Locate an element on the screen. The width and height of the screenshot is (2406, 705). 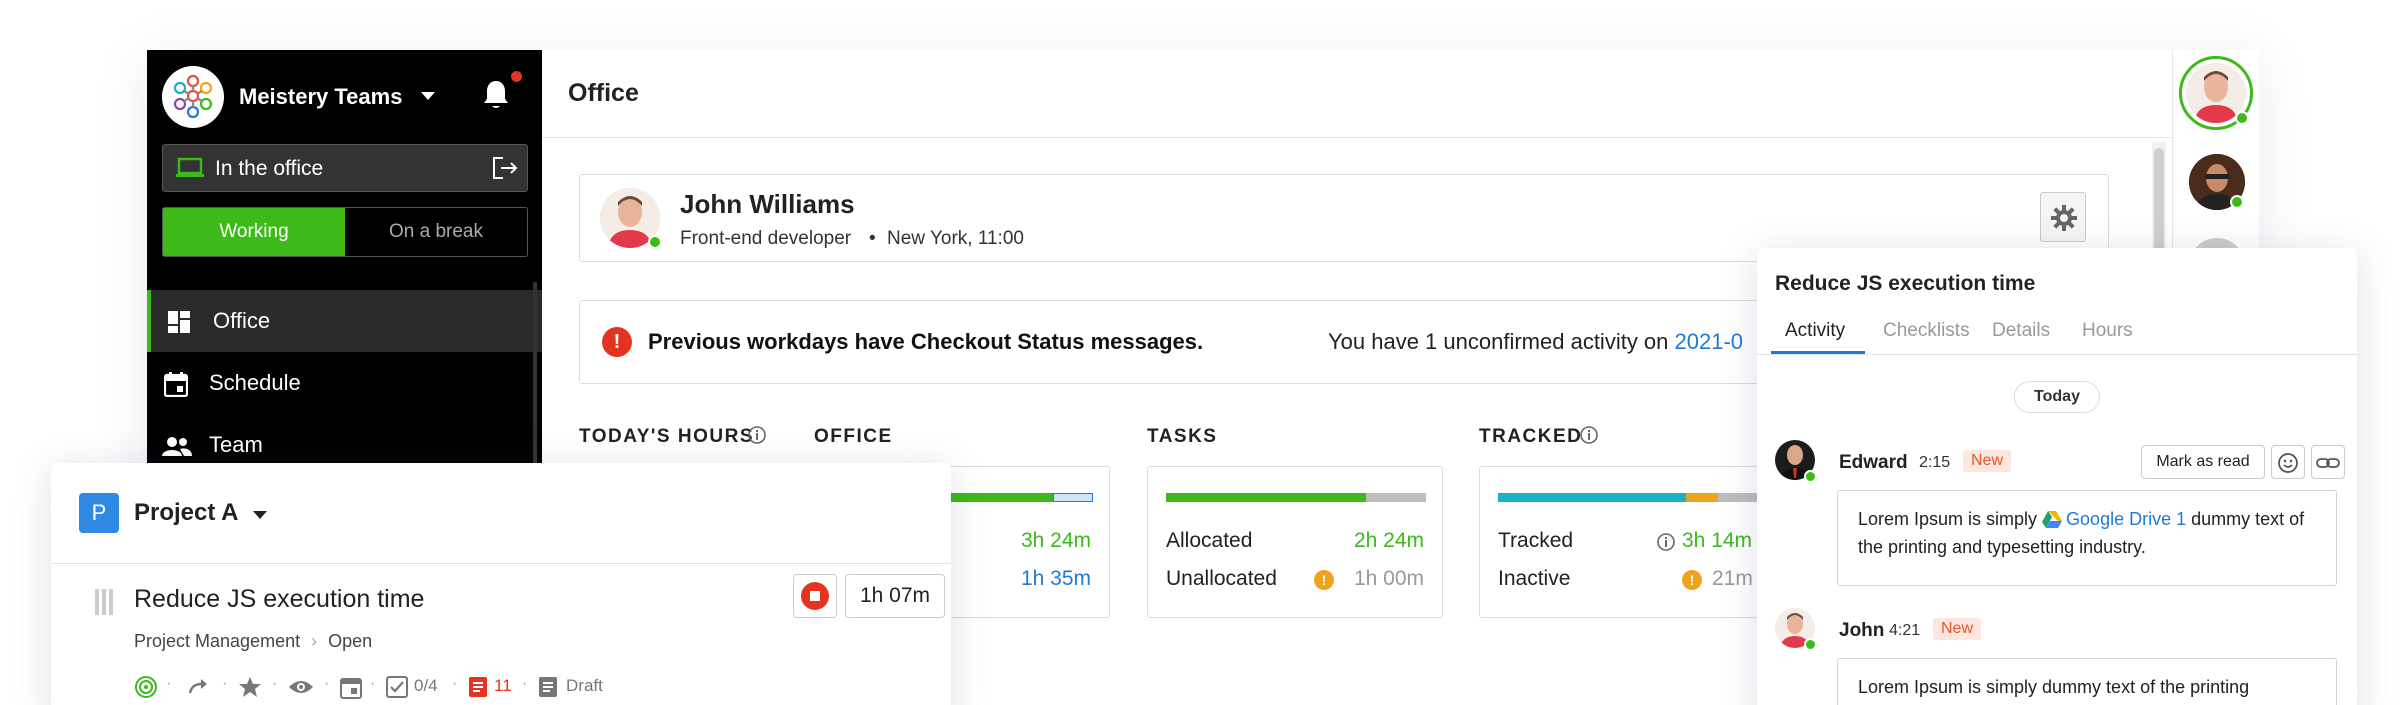
eye-icon is located at coordinates (301, 687).